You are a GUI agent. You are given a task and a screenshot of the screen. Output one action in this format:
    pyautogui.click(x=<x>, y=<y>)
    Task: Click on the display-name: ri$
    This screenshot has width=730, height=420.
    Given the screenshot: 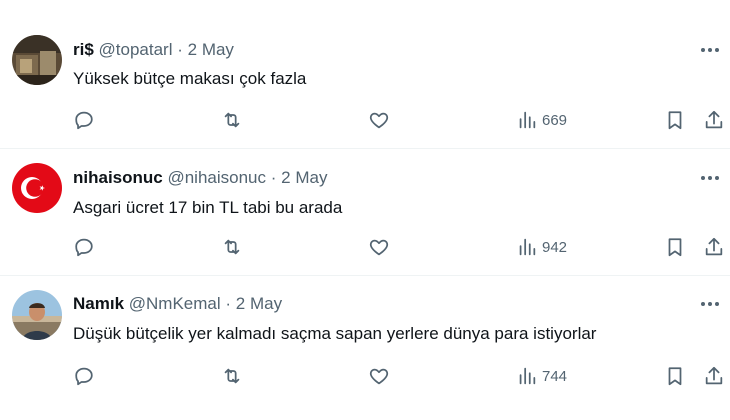 What is the action you would take?
    pyautogui.click(x=83, y=49)
    